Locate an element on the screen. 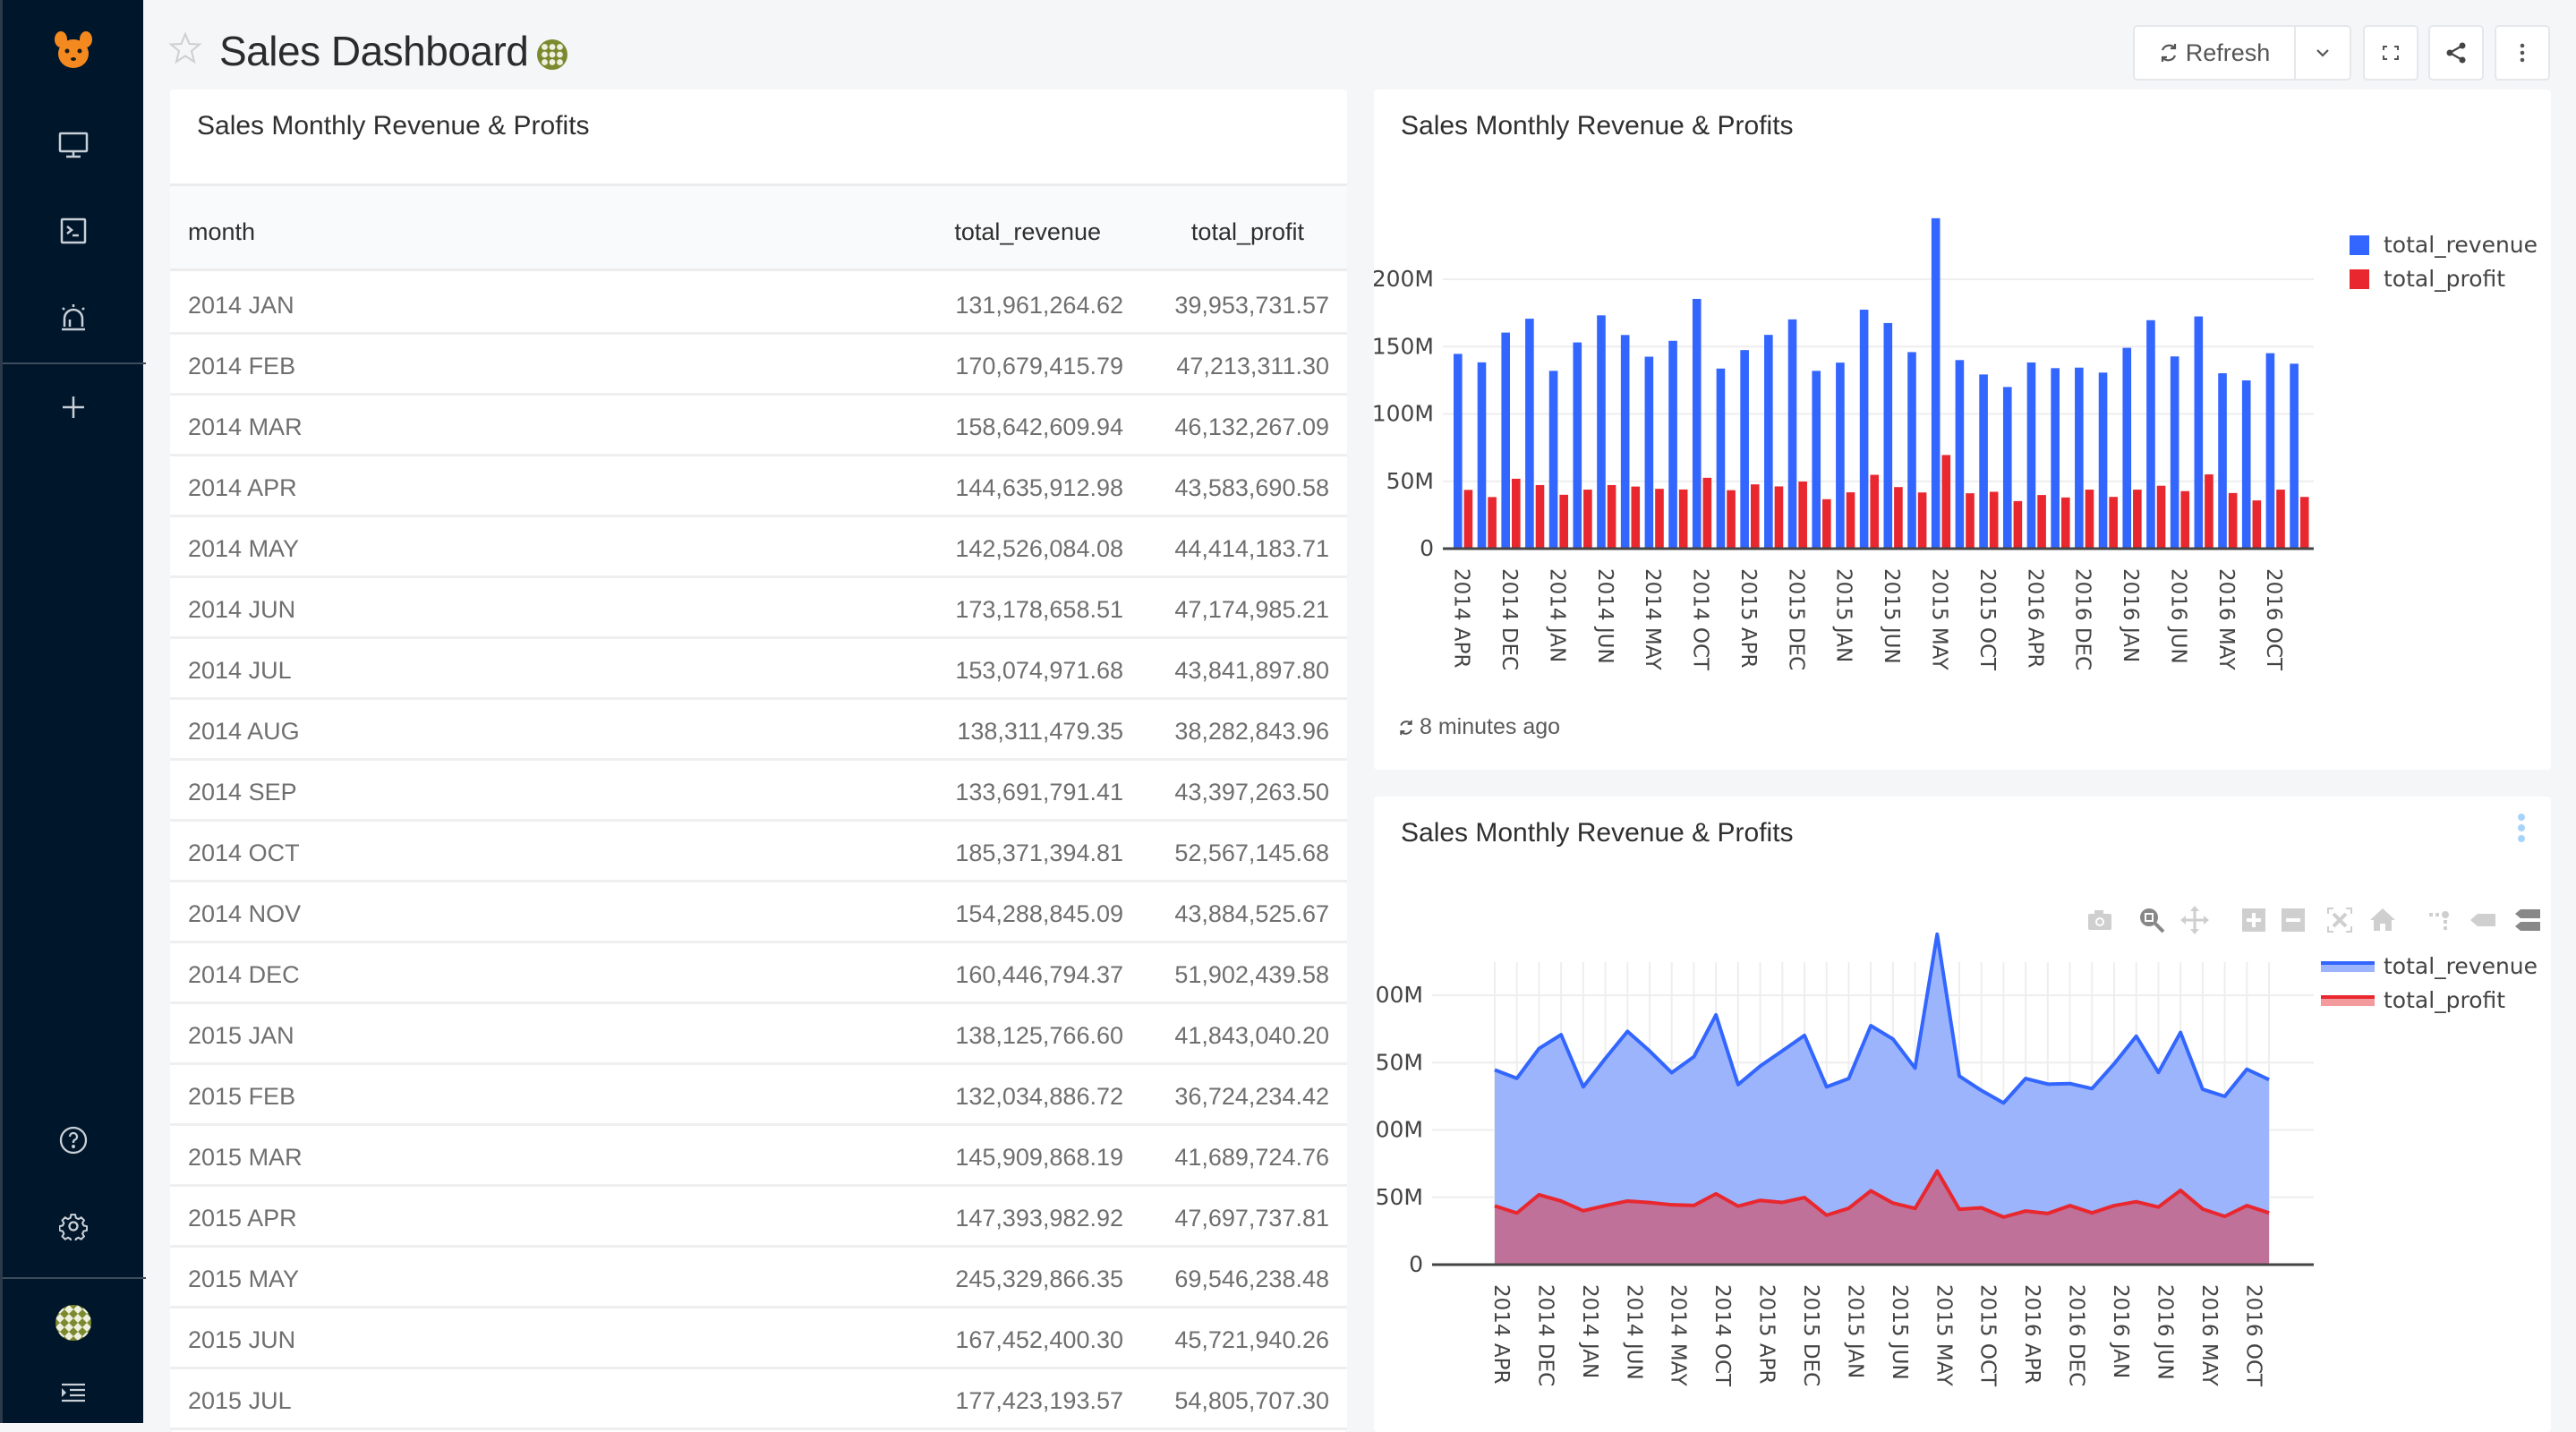  share-button is located at coordinates (2456, 53).